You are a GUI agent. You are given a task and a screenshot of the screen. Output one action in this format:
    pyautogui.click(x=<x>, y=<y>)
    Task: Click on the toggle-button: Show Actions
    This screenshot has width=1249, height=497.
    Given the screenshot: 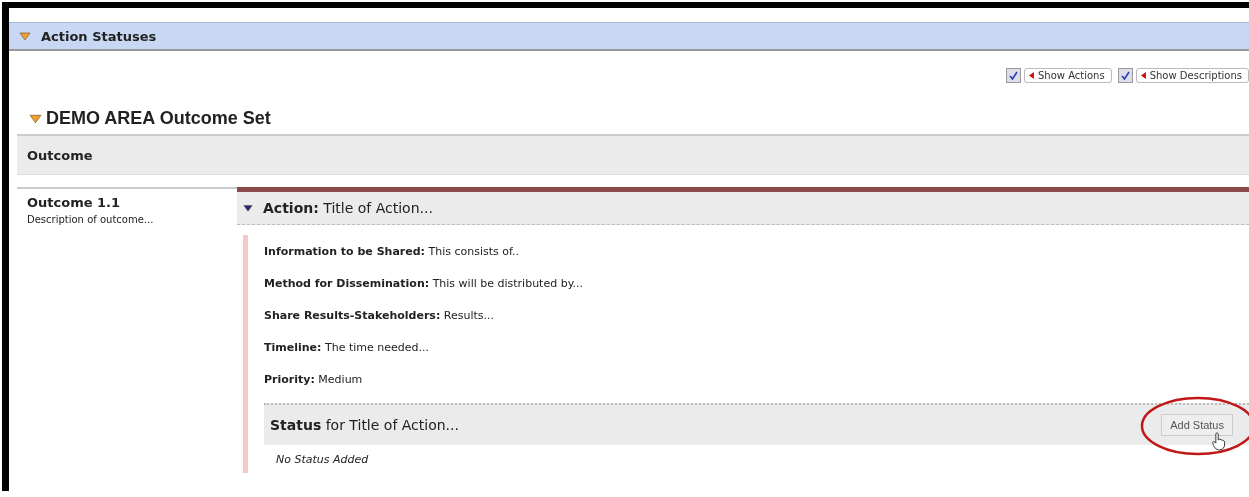 What is the action you would take?
    pyautogui.click(x=1067, y=75)
    